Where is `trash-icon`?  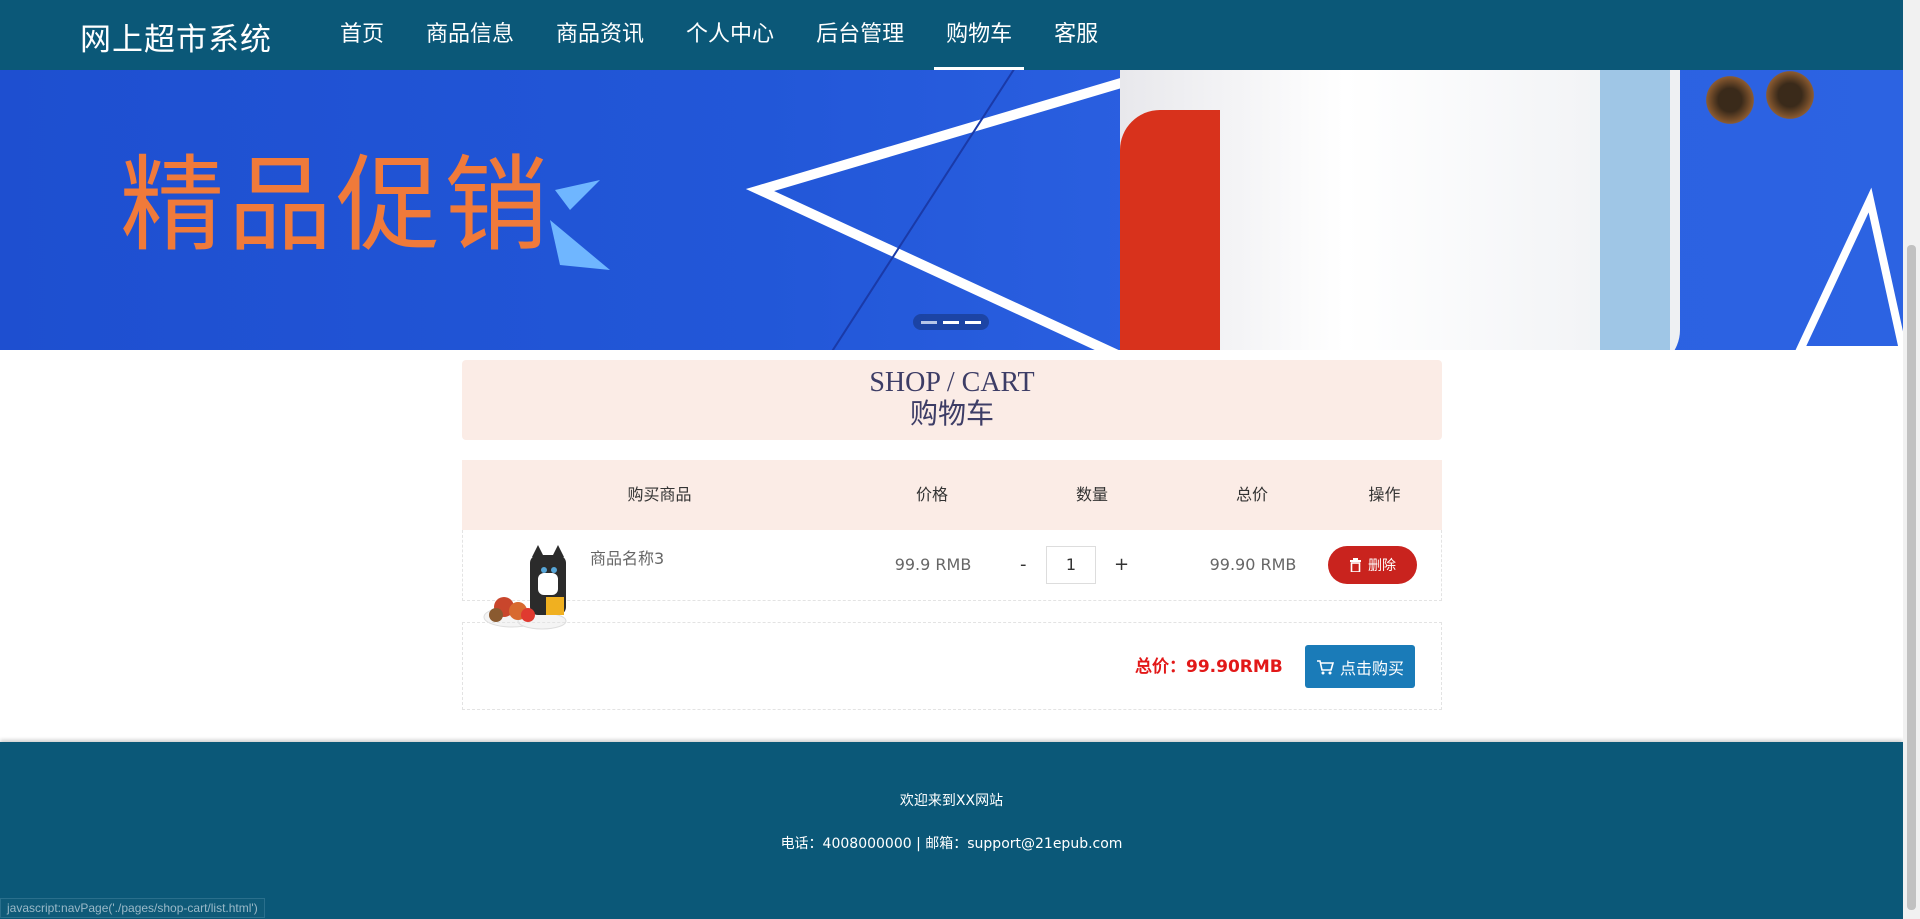 trash-icon is located at coordinates (1355, 565).